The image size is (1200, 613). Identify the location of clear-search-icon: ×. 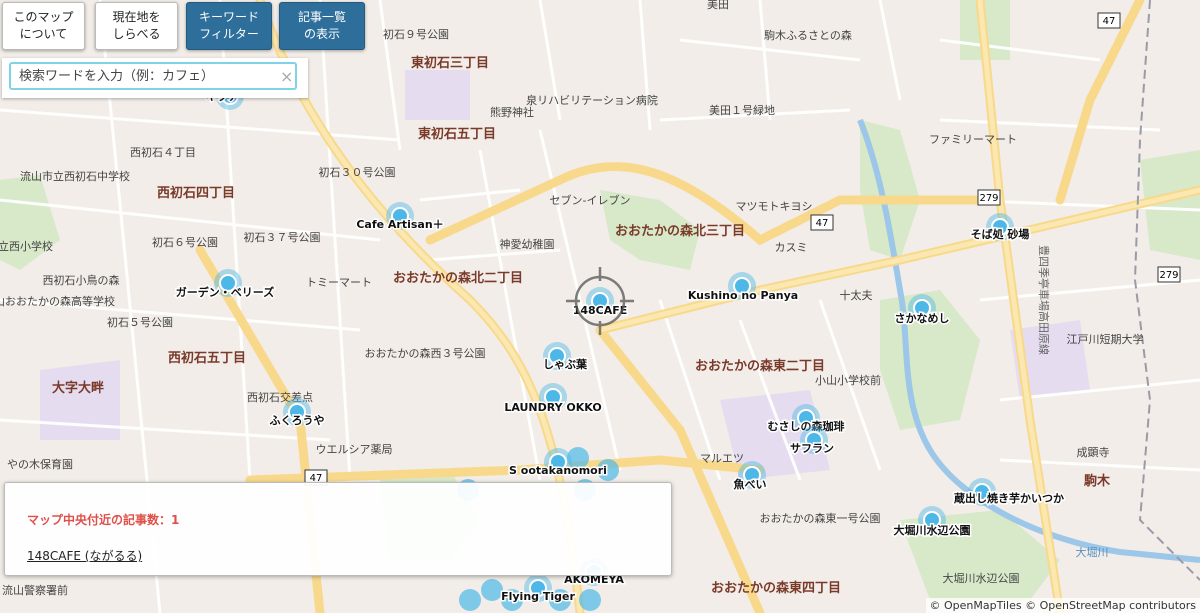
(286, 76).